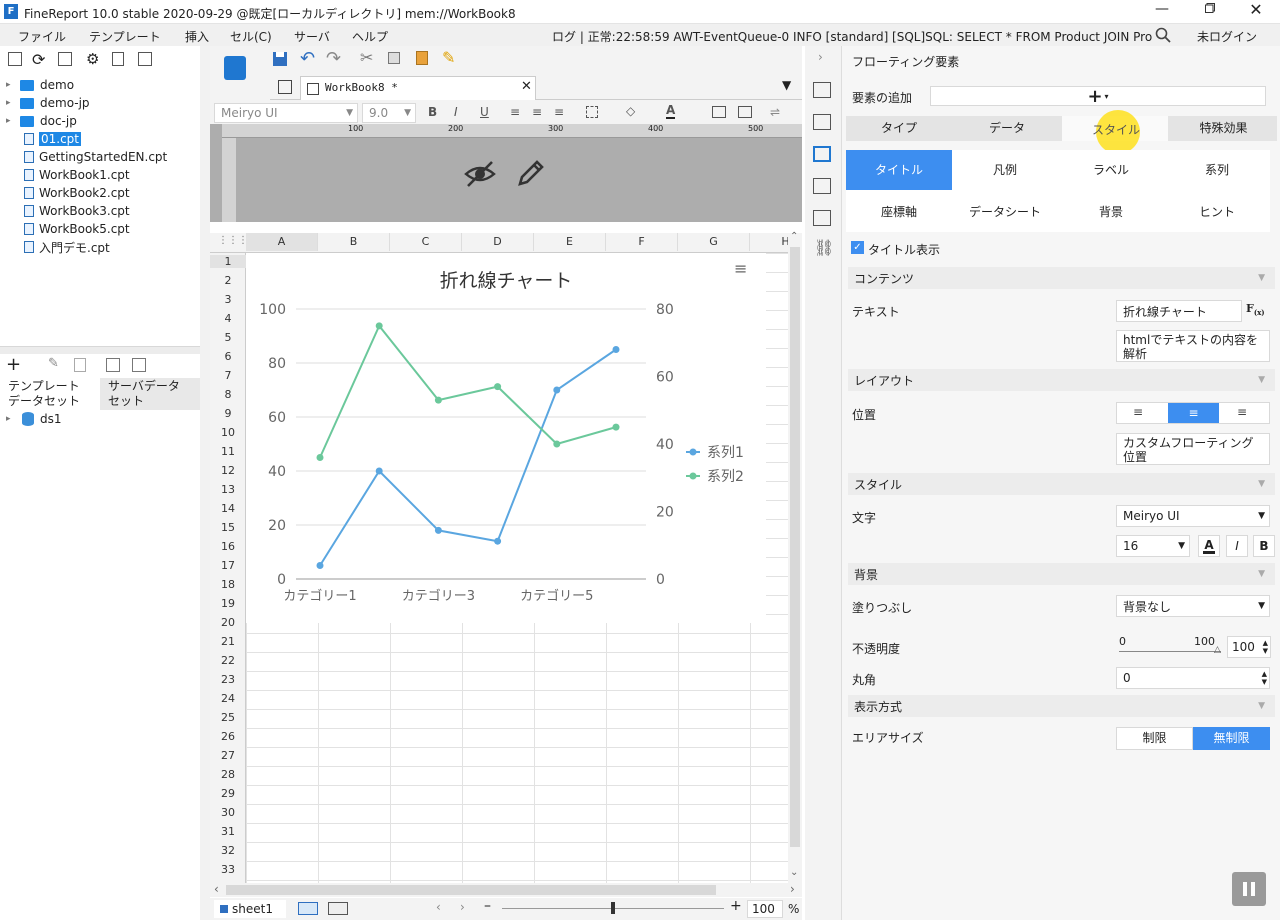 The width and height of the screenshot is (1280, 920). Describe the element at coordinates (1193, 516) in the screenshot. I see `font-family-select: Meiryo UI ▼` at that location.